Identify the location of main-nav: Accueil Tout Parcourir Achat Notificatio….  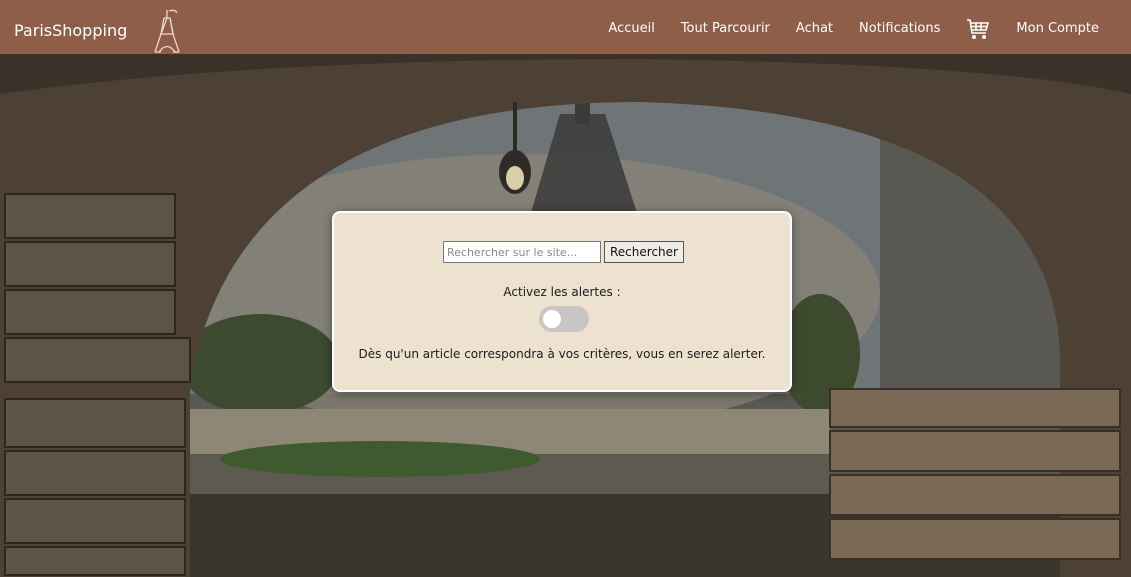
(840, 29).